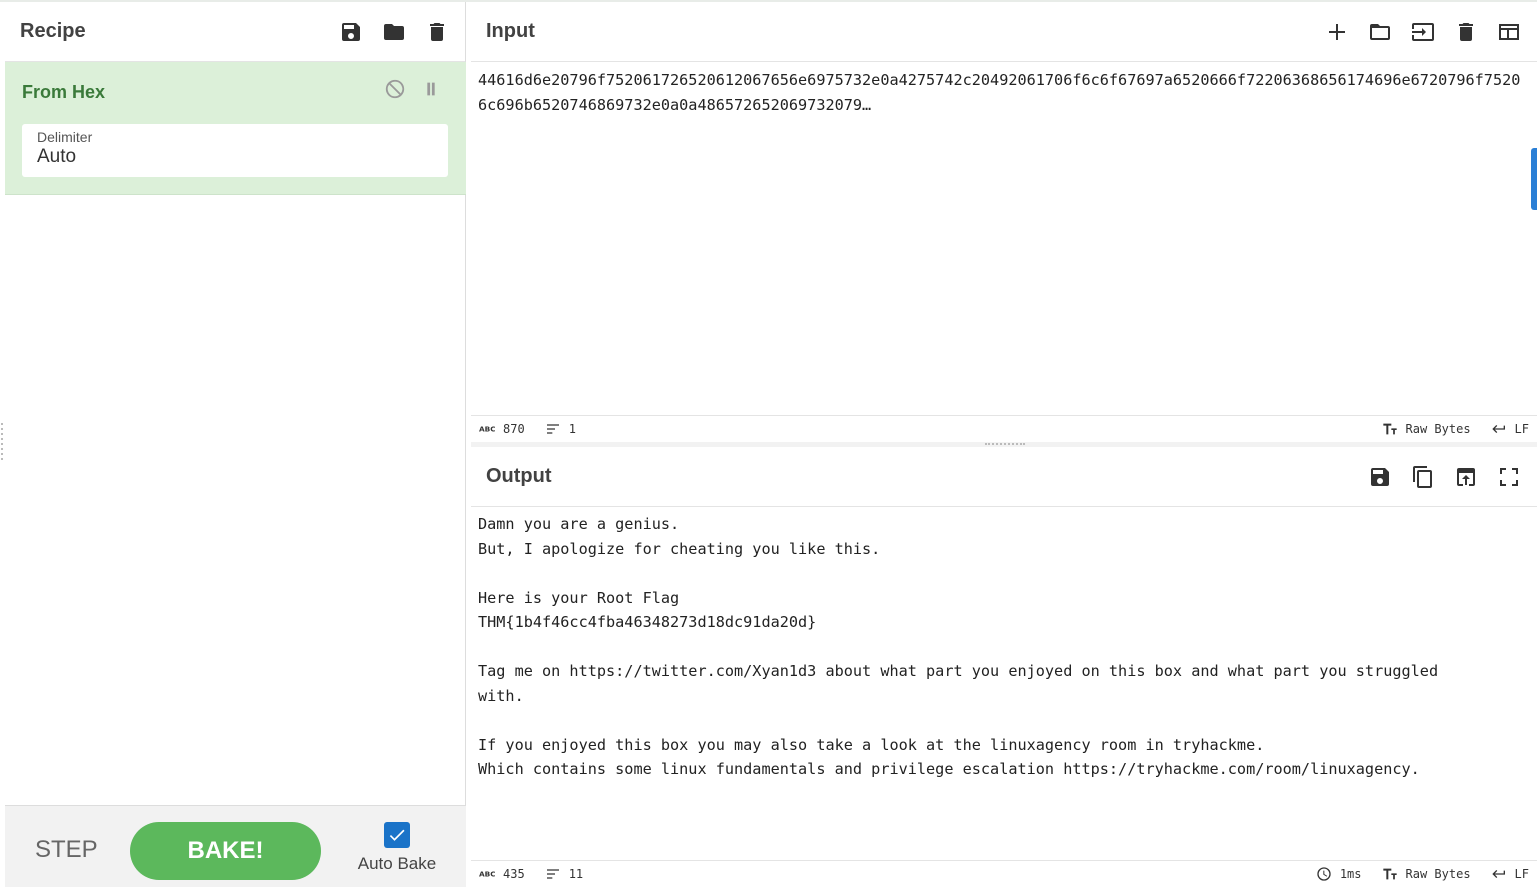 The height and width of the screenshot is (887, 1537). What do you see at coordinates (431, 89) in the screenshot?
I see `pause-icon` at bounding box center [431, 89].